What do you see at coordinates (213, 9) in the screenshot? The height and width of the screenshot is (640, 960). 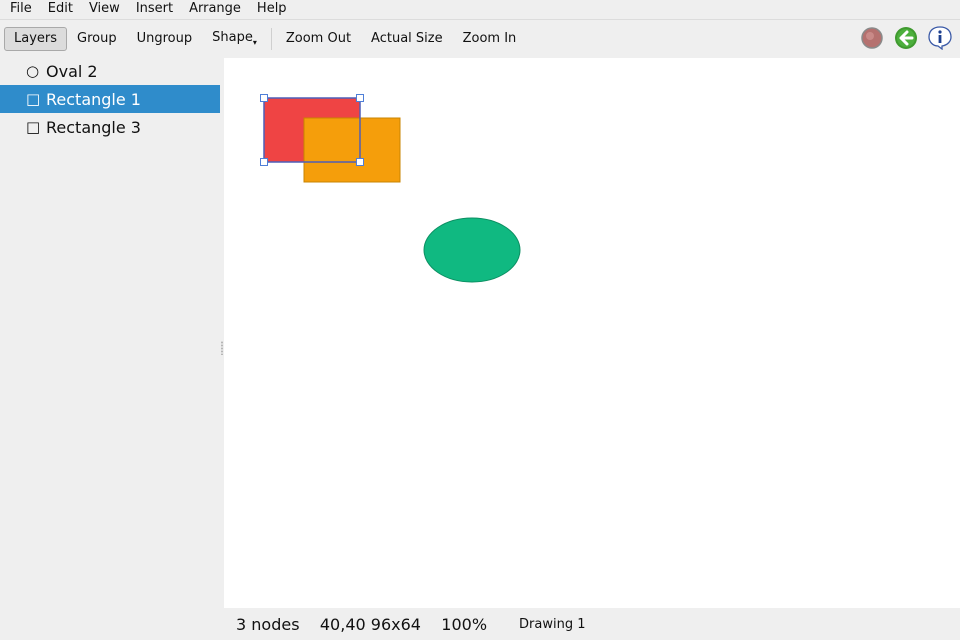 I see `menu-arrange: Arrange` at bounding box center [213, 9].